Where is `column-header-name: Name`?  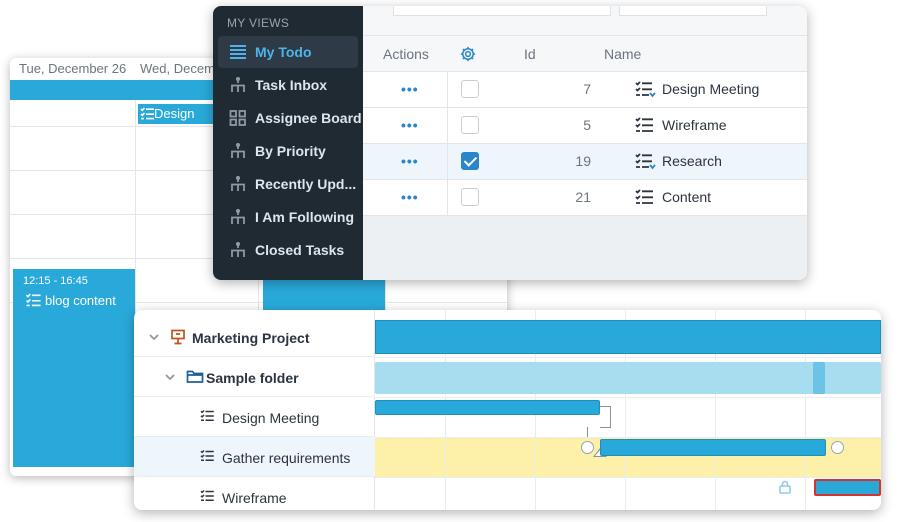
column-header-name: Name is located at coordinates (622, 54).